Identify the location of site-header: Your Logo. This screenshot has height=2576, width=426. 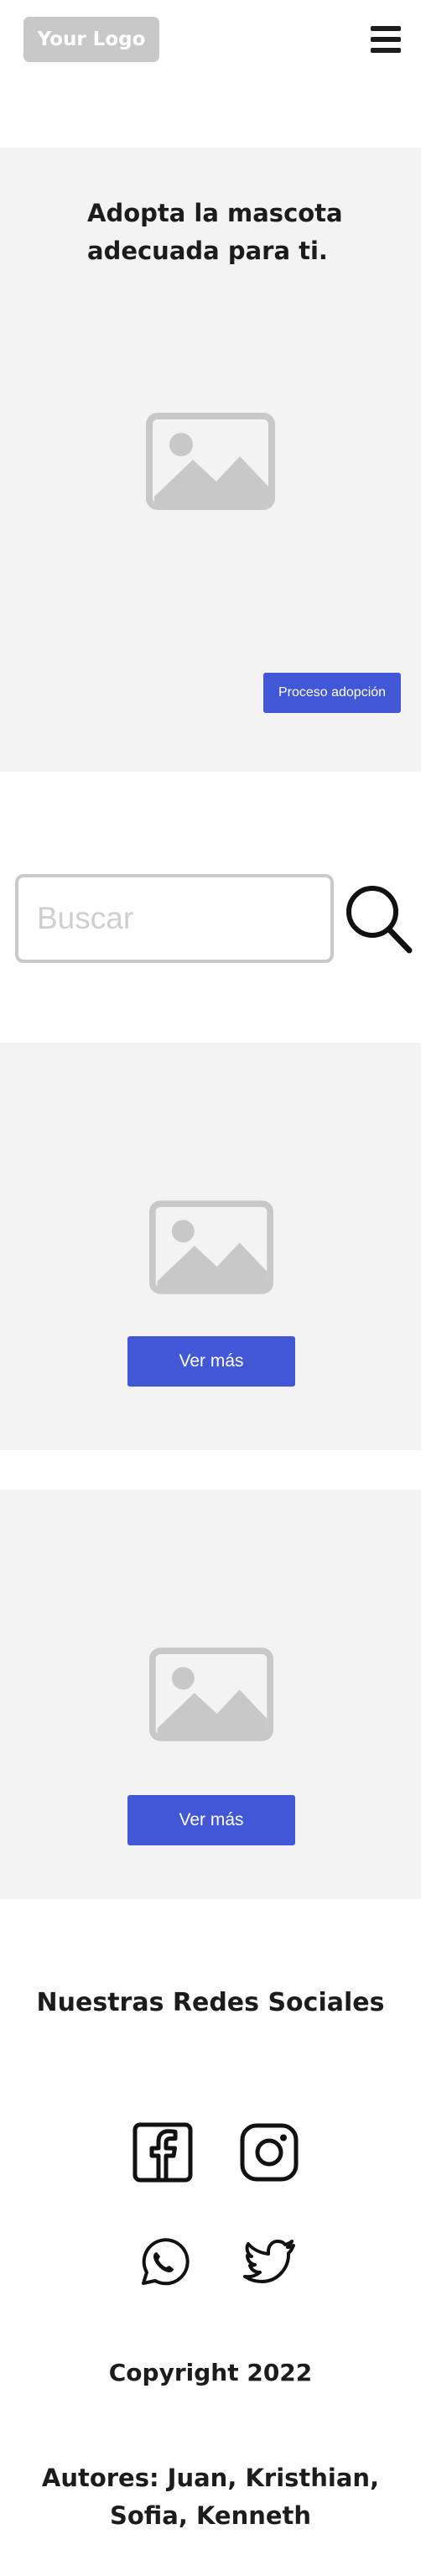
(213, 38).